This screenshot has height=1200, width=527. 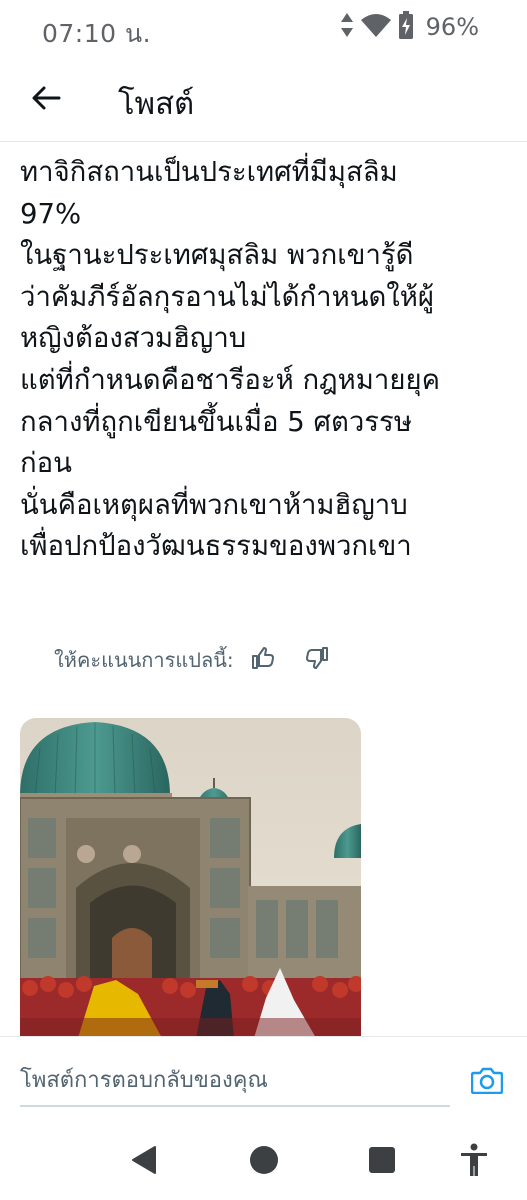 I want to click on back-button, so click(x=46, y=100).